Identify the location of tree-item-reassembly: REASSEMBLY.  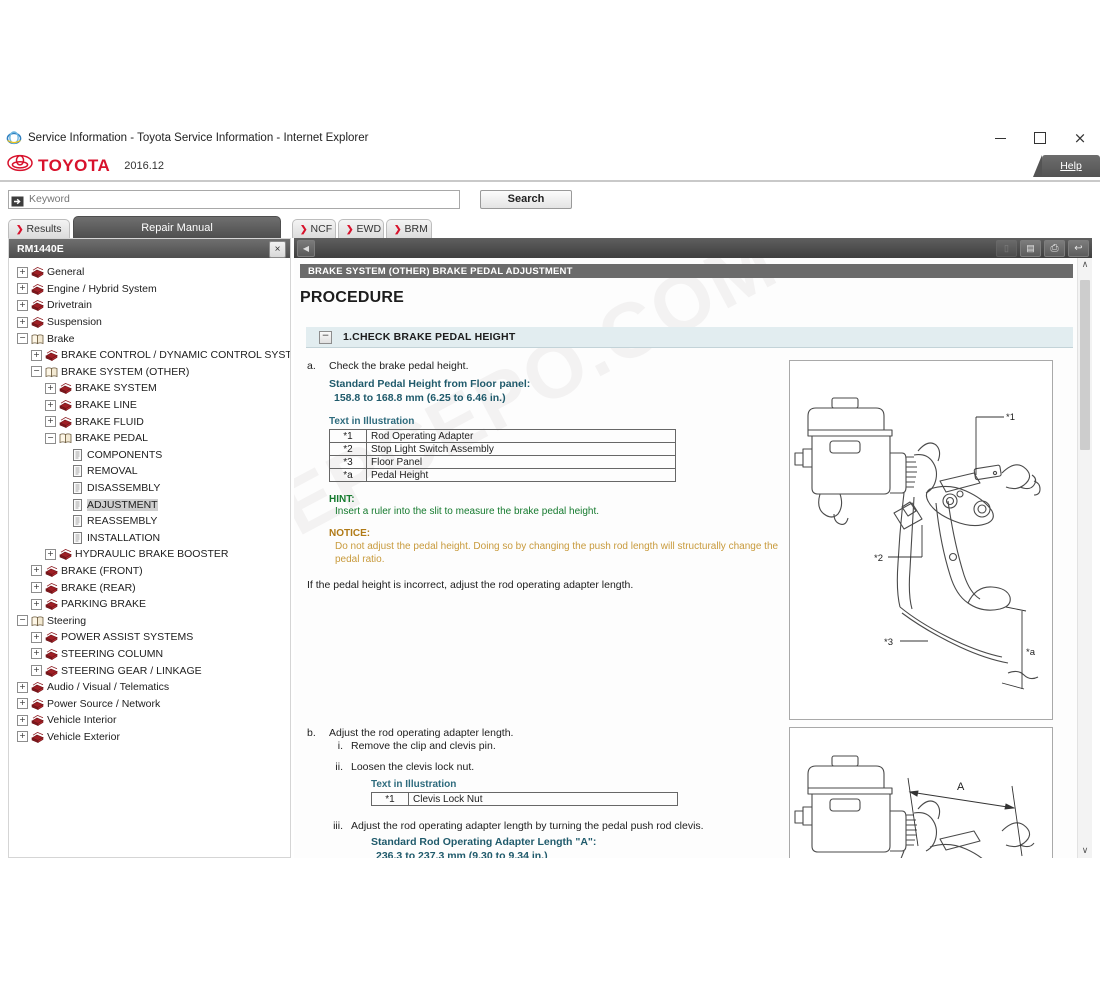
(149, 521).